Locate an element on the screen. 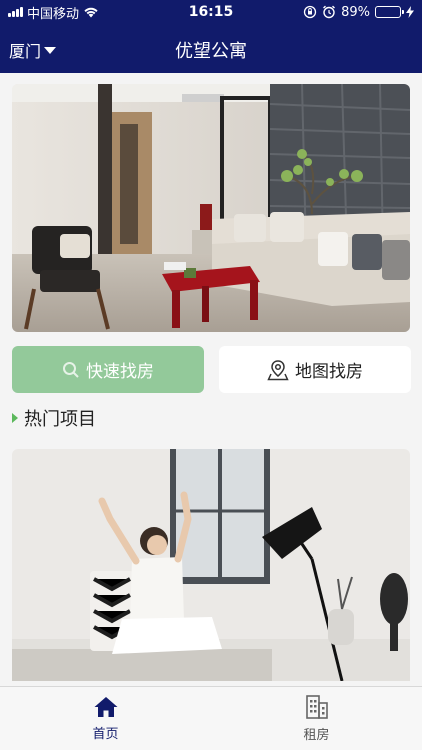 The image size is (422, 750). tab-home: 首页 is located at coordinates (105, 718).